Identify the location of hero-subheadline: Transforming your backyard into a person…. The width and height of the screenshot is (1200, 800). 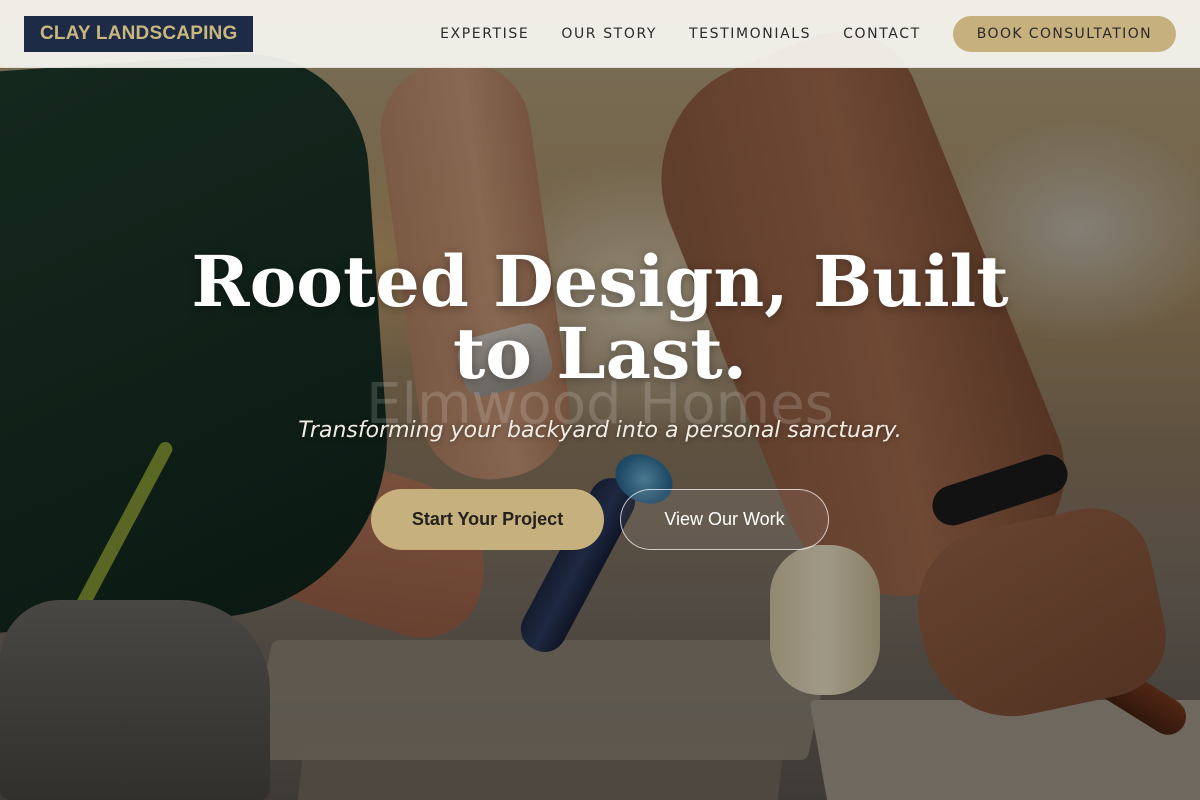
(600, 430).